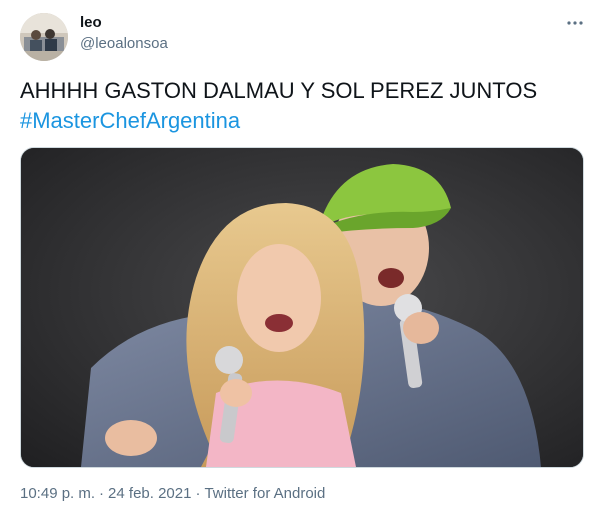 This screenshot has height=509, width=597. I want to click on tweet-source: Twitter for Android, so click(264, 493).